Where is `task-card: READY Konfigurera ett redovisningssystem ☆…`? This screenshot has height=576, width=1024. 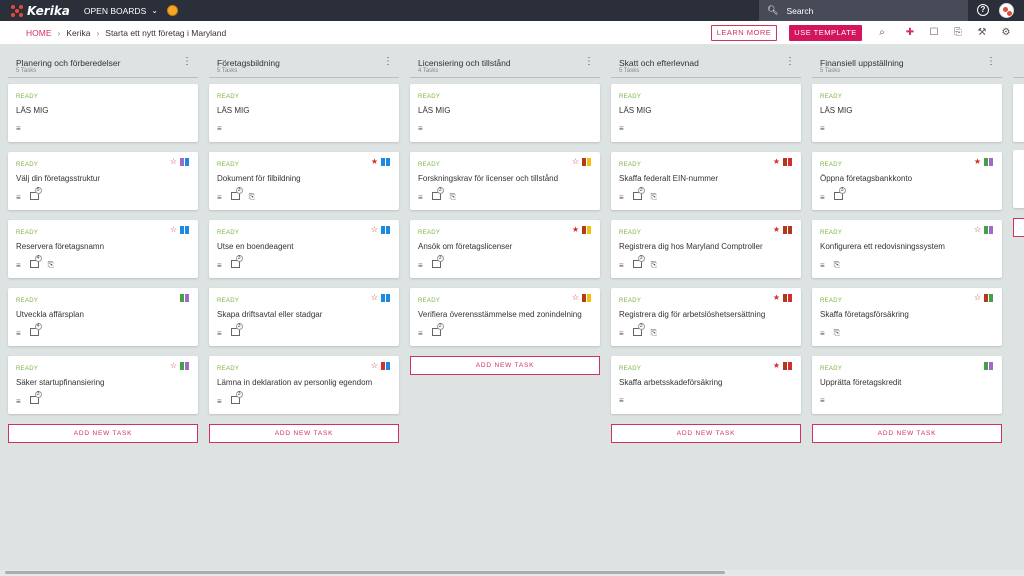 task-card: READY Konfigurera ett redovisningssystem ☆… is located at coordinates (907, 249).